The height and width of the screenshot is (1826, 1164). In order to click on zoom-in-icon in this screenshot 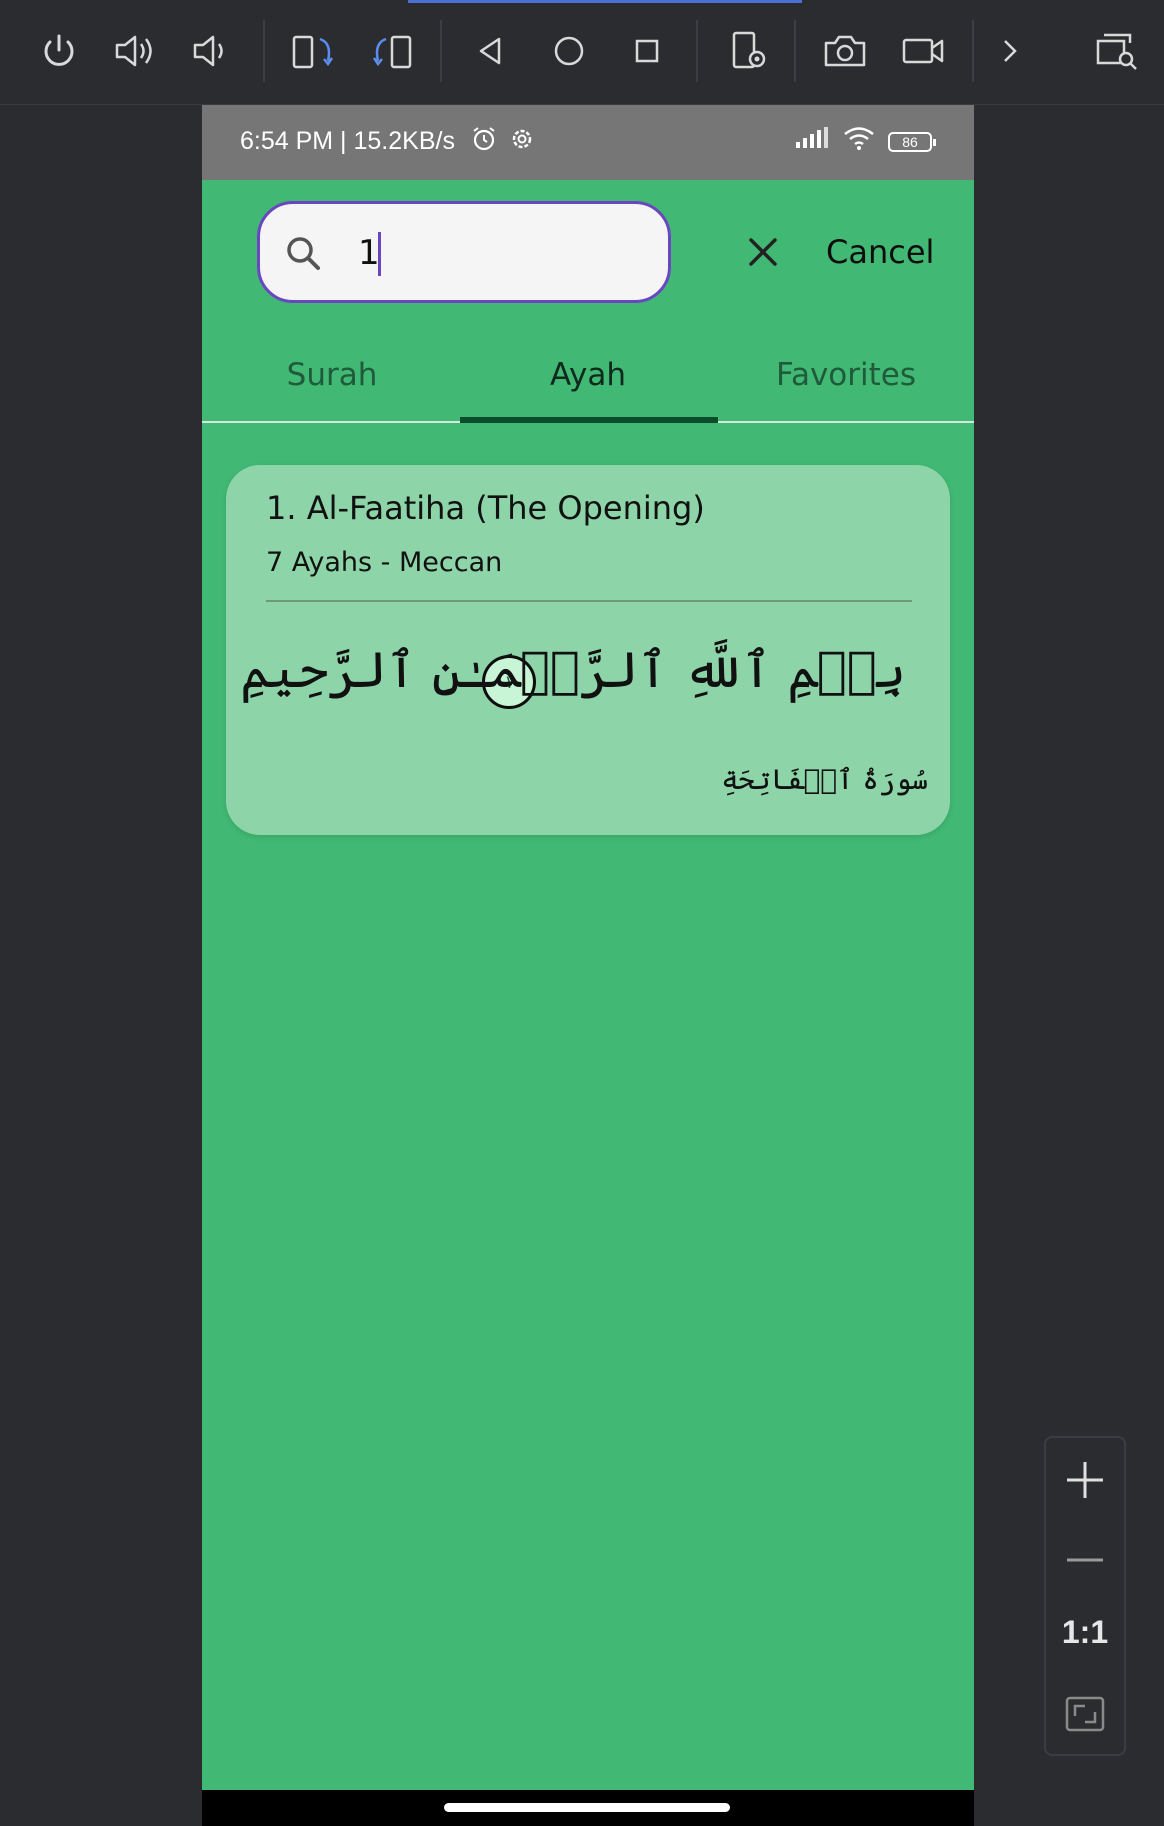, I will do `click(1085, 1480)`.